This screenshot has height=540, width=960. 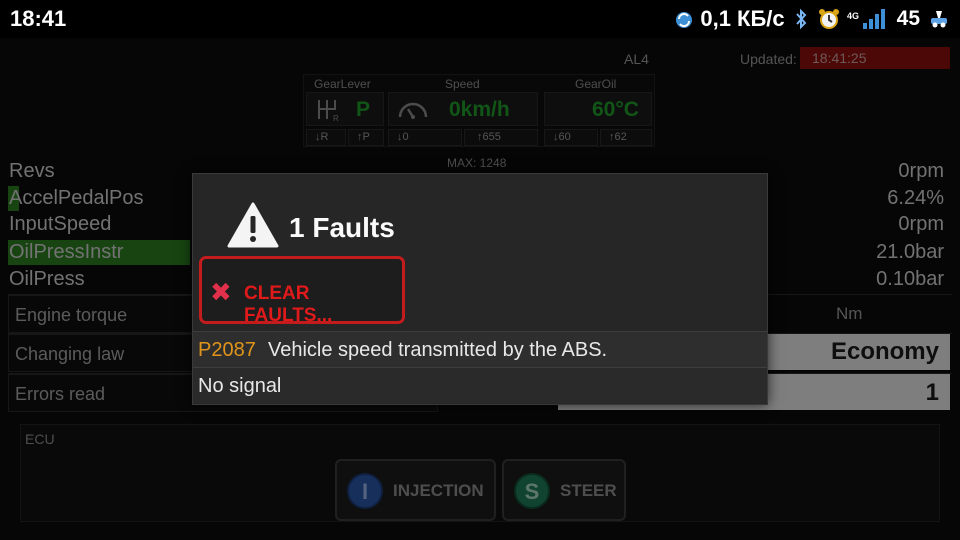 What do you see at coordinates (326, 137) in the screenshot?
I see `gear-lever-min: ↓R` at bounding box center [326, 137].